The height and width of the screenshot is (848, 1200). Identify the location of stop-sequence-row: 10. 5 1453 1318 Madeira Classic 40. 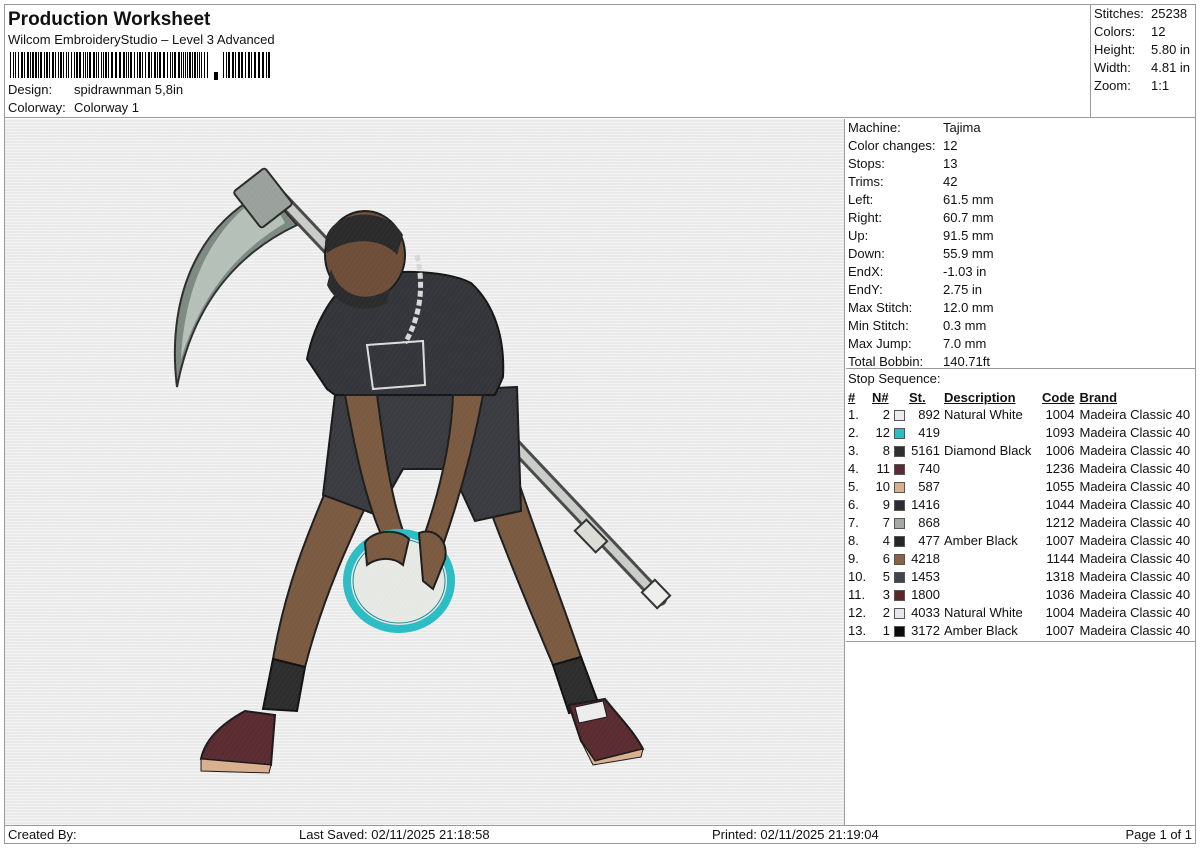
(1020, 577).